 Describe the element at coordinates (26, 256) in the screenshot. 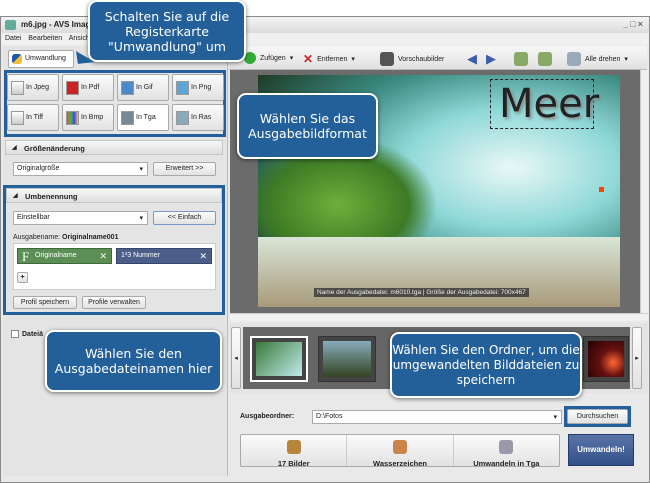

I see `text-token-icon: F` at that location.